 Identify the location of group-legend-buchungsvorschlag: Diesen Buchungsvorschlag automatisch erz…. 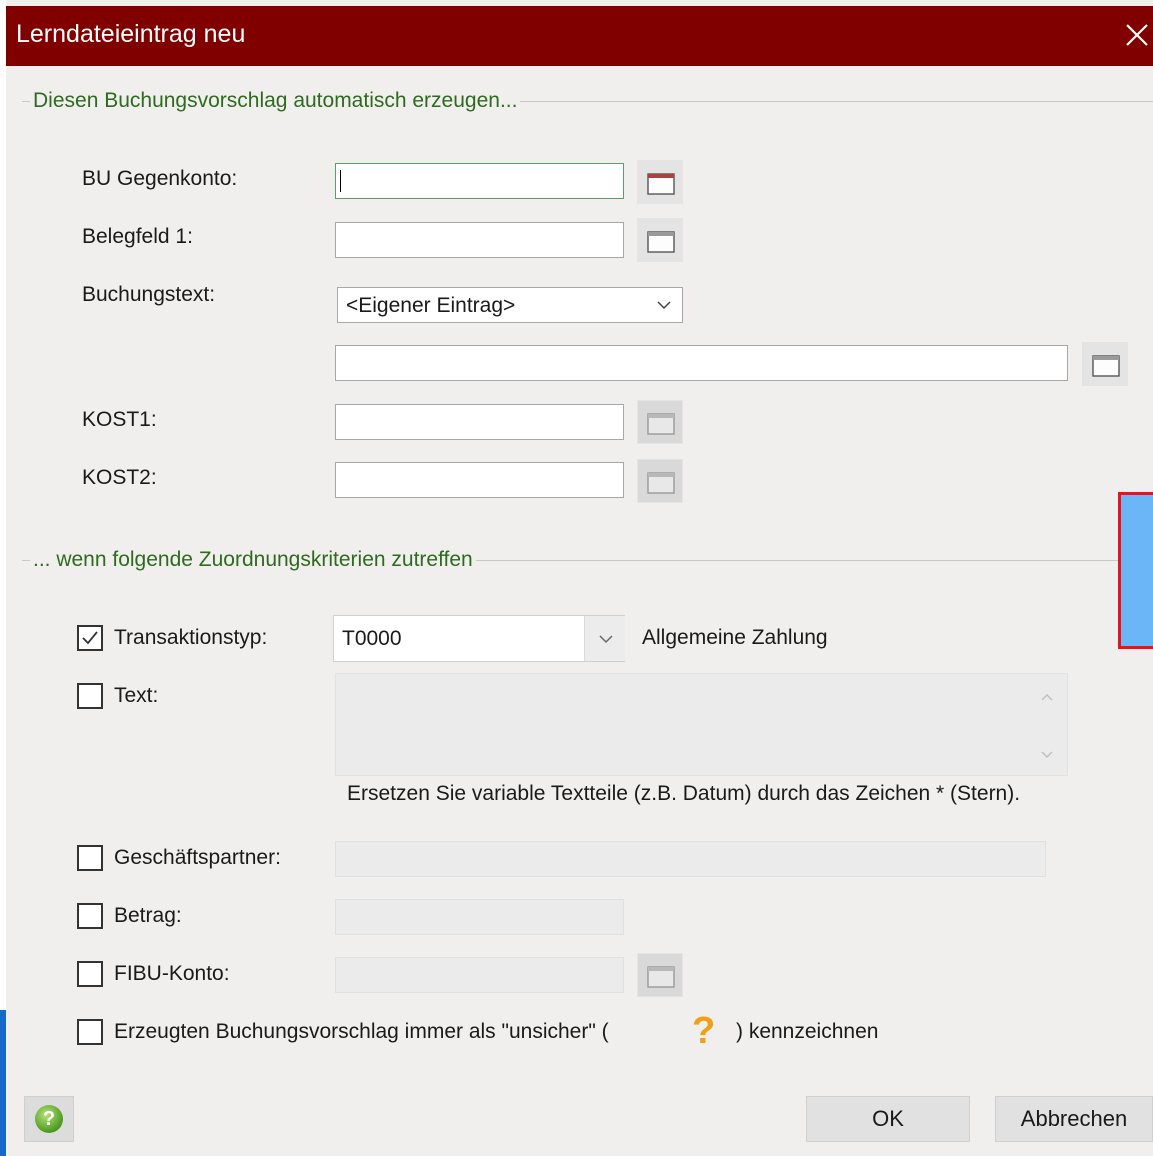
(275, 101).